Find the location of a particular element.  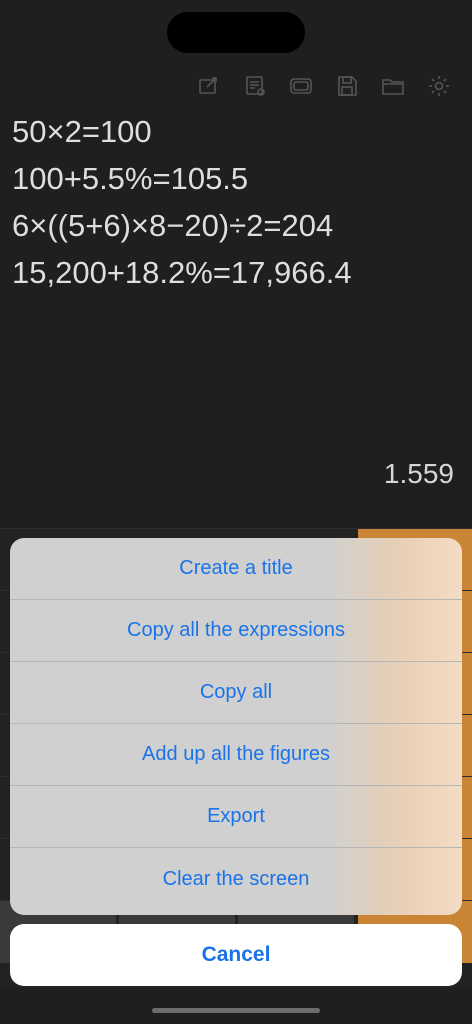

home-indicator is located at coordinates (236, 1010).